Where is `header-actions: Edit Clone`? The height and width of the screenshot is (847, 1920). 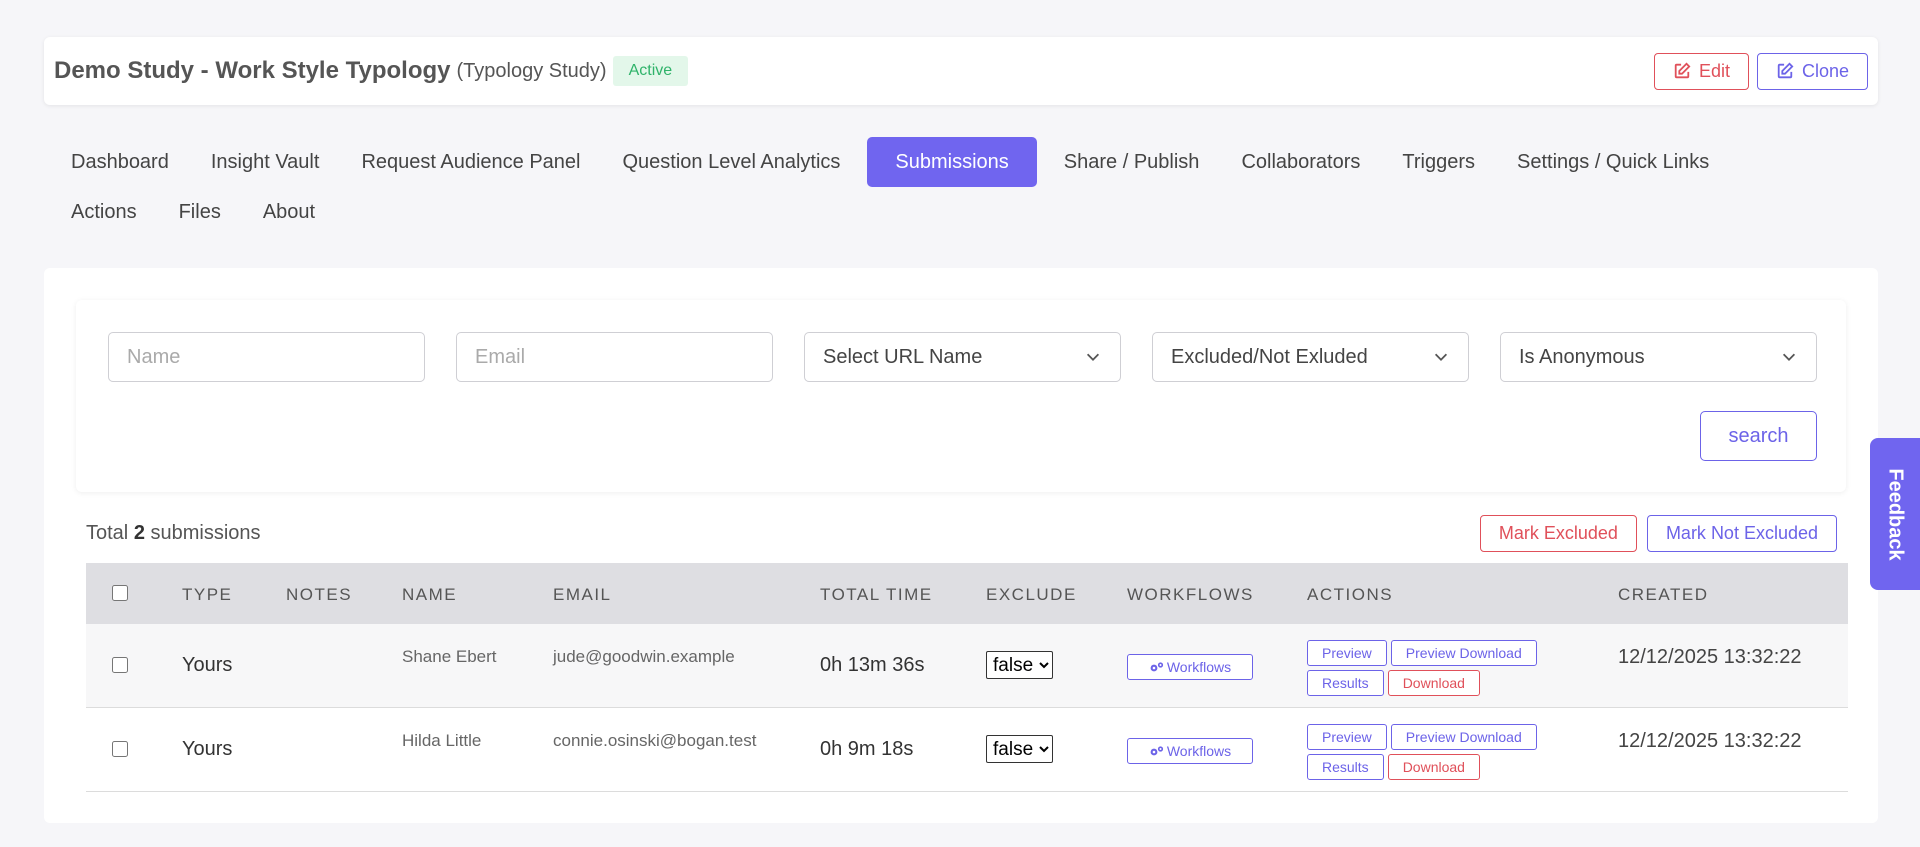 header-actions: Edit Clone is located at coordinates (1760, 71).